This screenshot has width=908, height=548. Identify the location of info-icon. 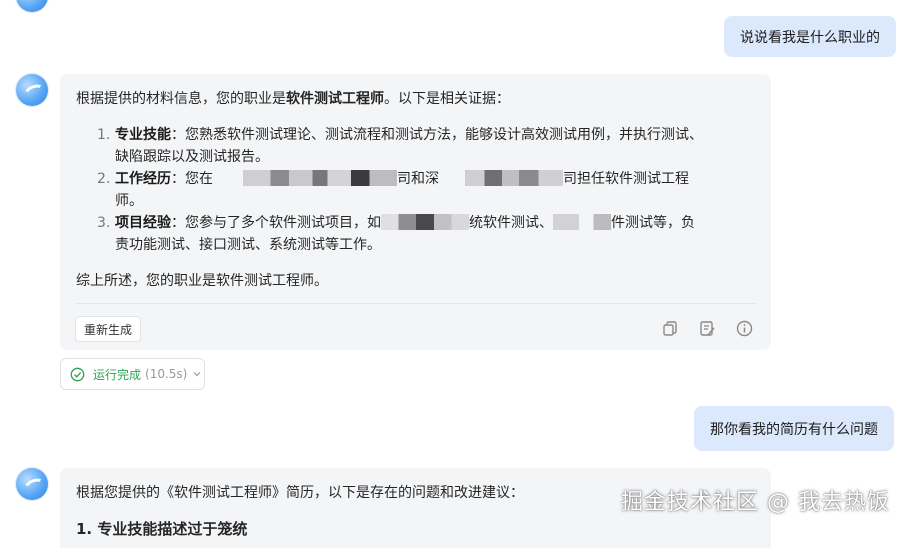
(744, 328).